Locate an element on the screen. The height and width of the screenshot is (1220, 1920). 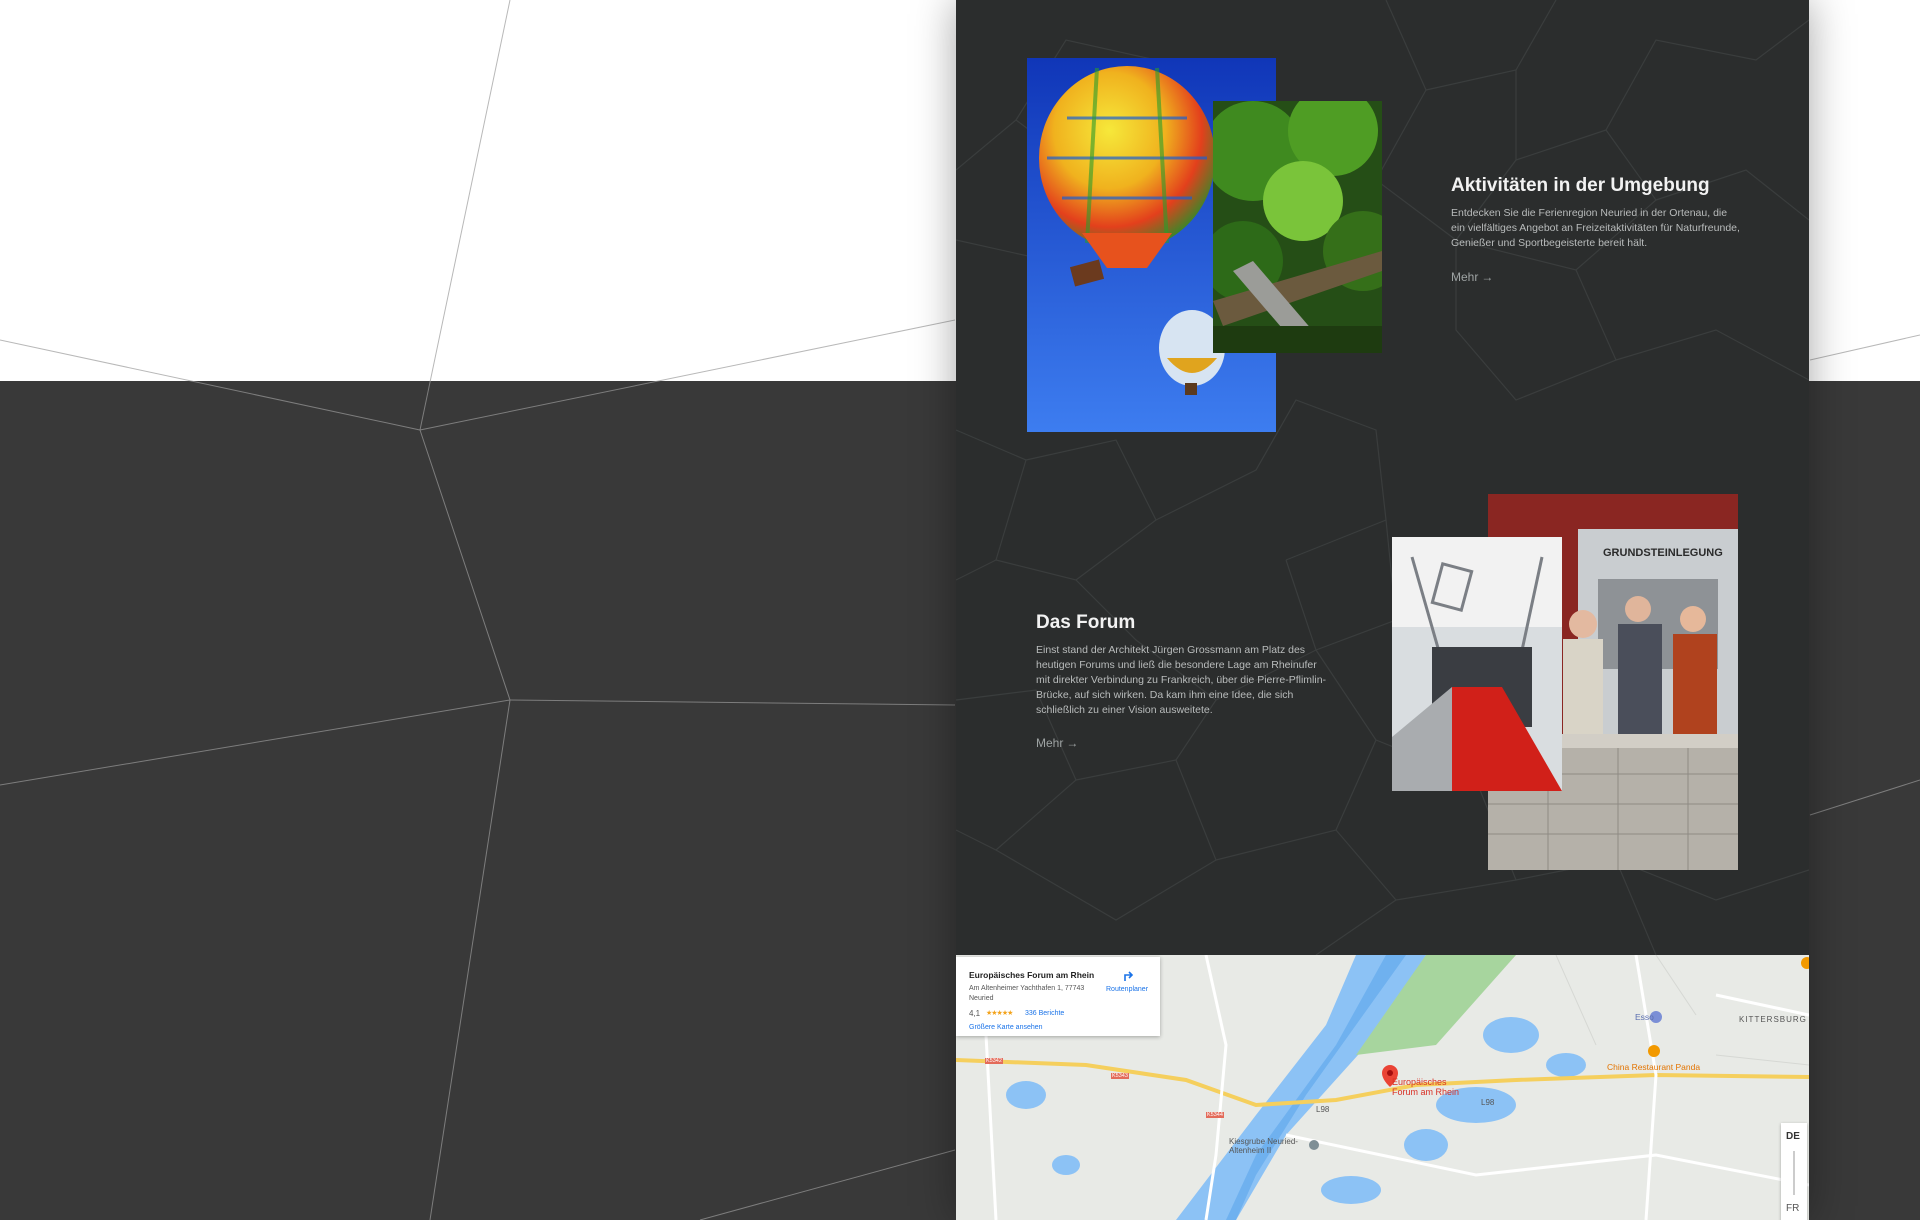
landmark-icon is located at coordinates (1314, 1145).